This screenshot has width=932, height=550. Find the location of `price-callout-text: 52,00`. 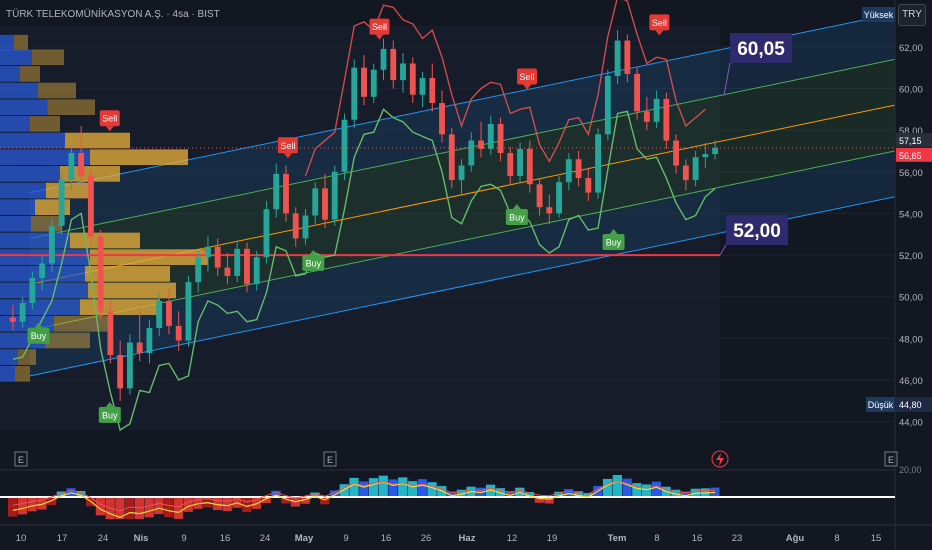

price-callout-text: 52,00 is located at coordinates (757, 231).